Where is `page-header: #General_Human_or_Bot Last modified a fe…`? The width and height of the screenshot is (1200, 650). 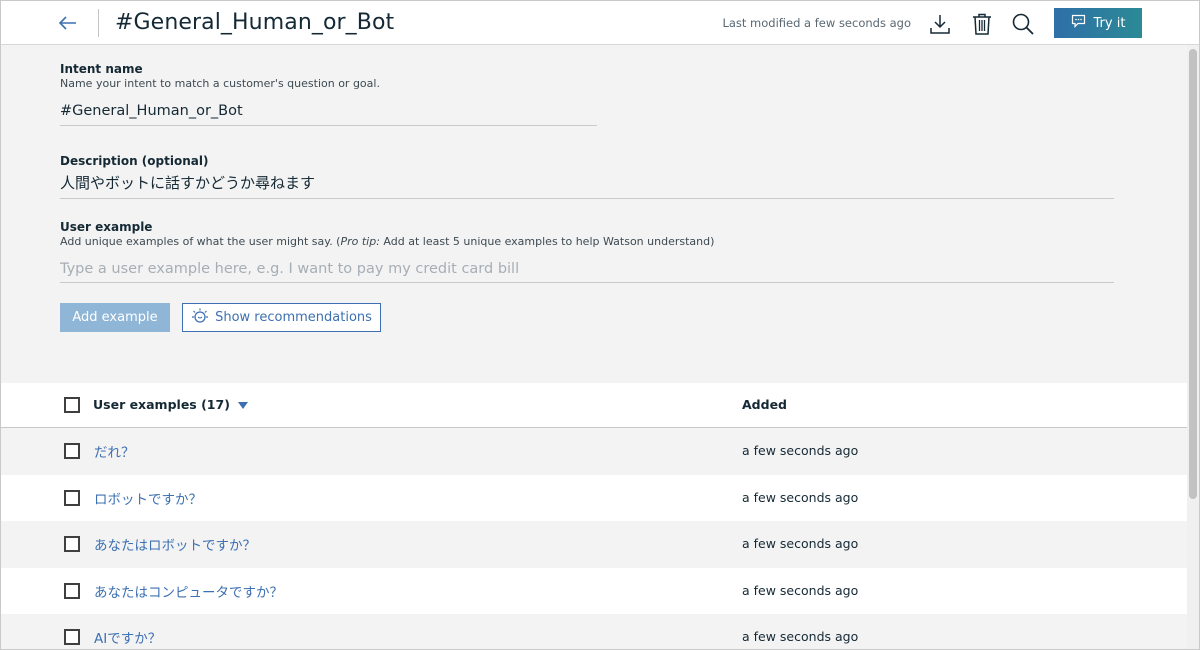
page-header: #General_Human_or_Bot Last modified a fe… is located at coordinates (600, 23).